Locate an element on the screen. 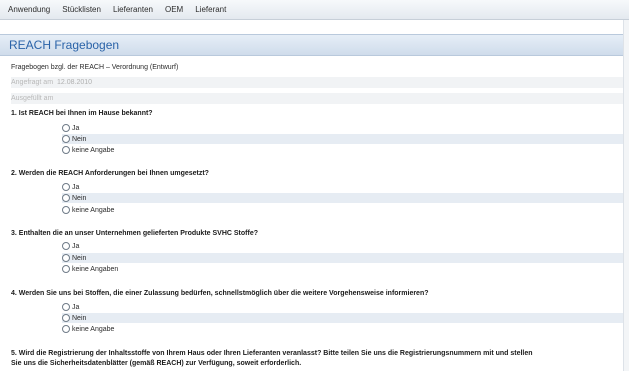 This screenshot has height=371, width=629. requested-date-value: 12.08.2010 is located at coordinates (75, 82).